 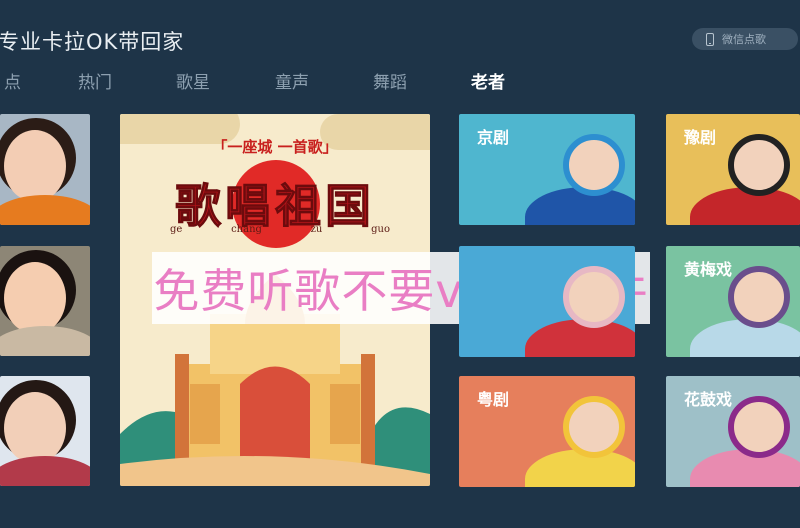 I want to click on category-label: 豫剧, so click(x=700, y=137).